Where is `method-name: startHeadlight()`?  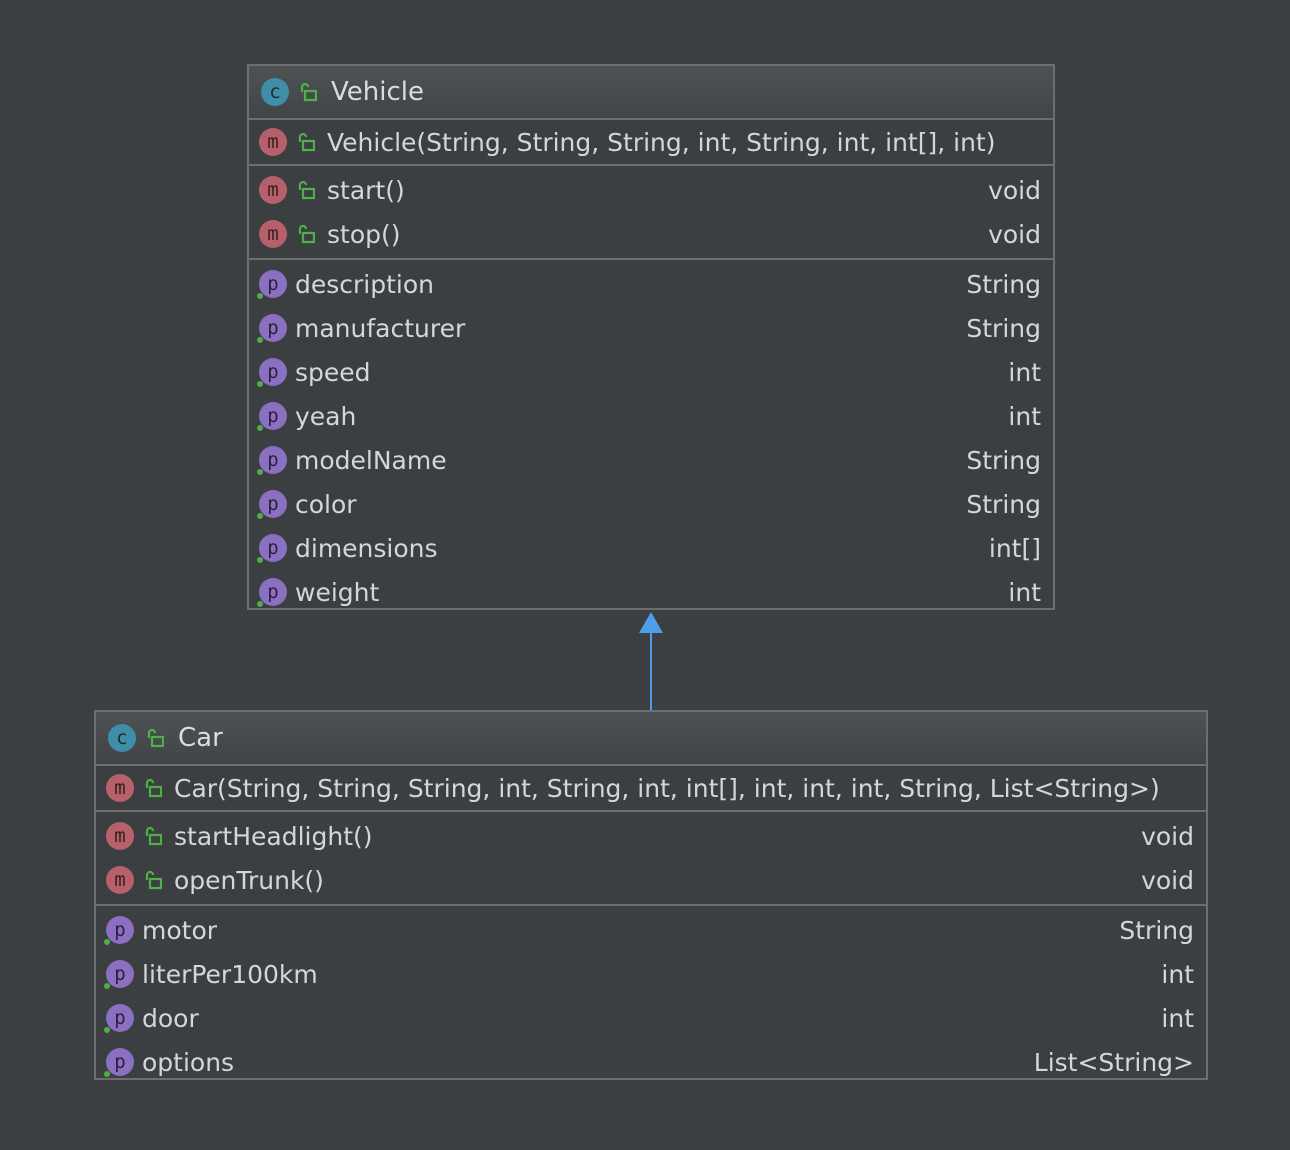 method-name: startHeadlight() is located at coordinates (273, 836).